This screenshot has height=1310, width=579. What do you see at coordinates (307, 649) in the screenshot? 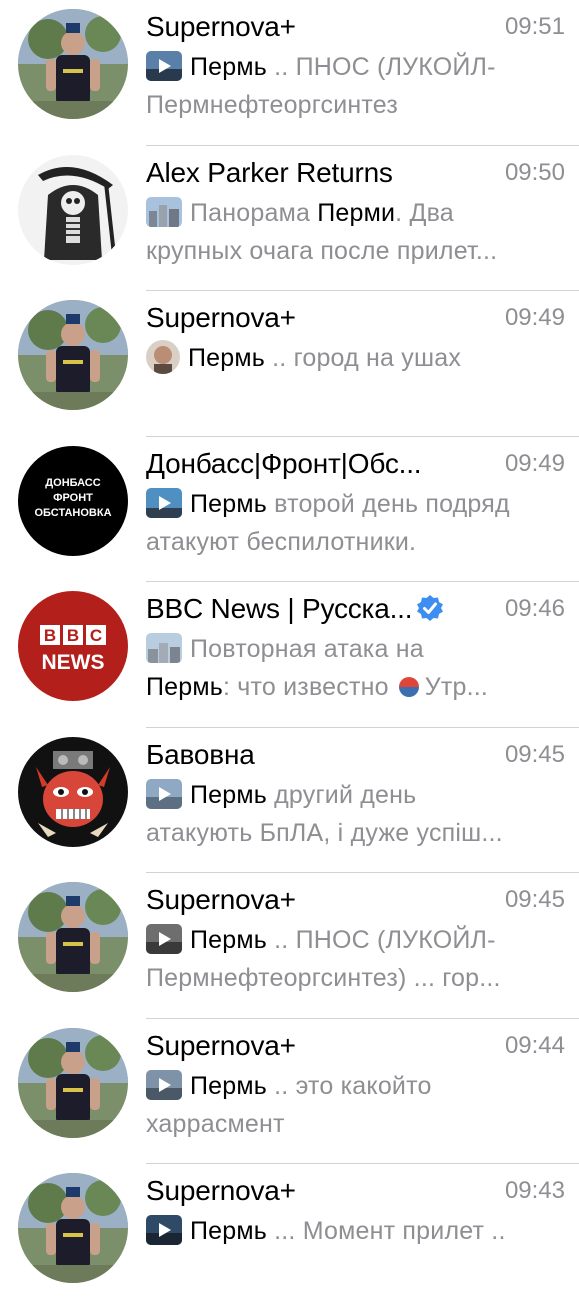
I see `preview-text: Повторная атака на` at bounding box center [307, 649].